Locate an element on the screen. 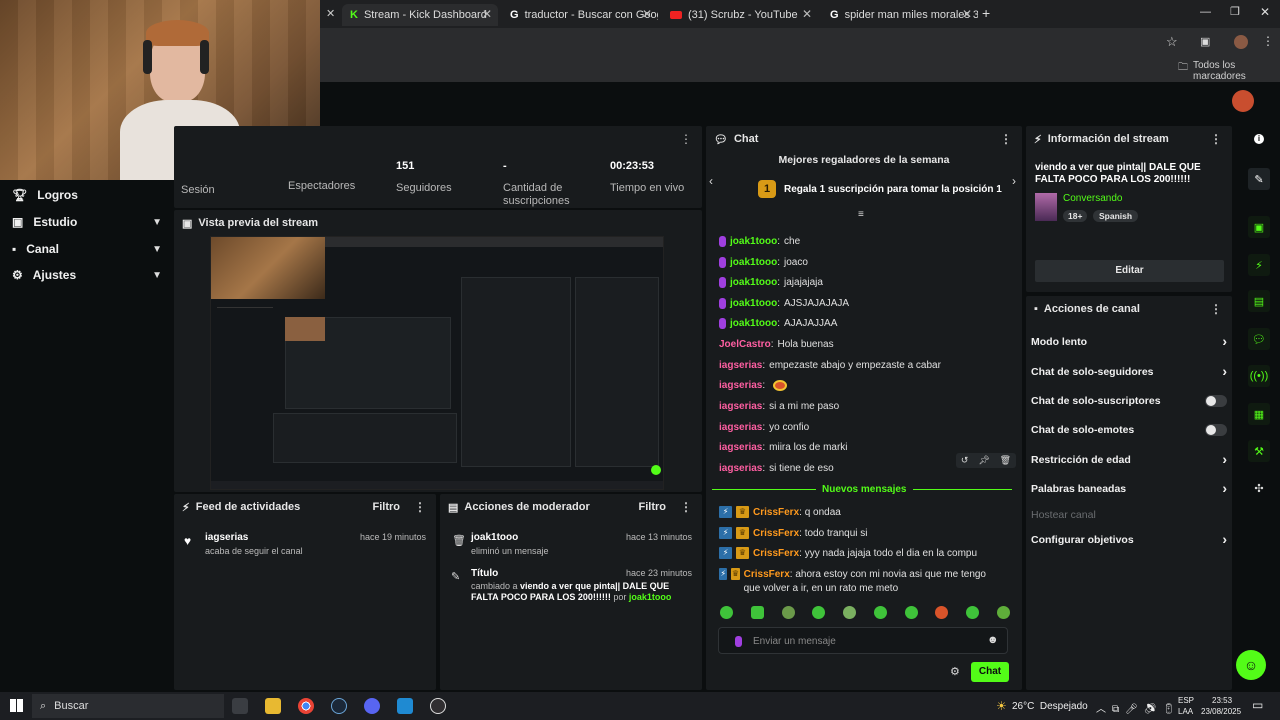  chat-message: joak1tooo: jajajajaja is located at coordinates (771, 282).